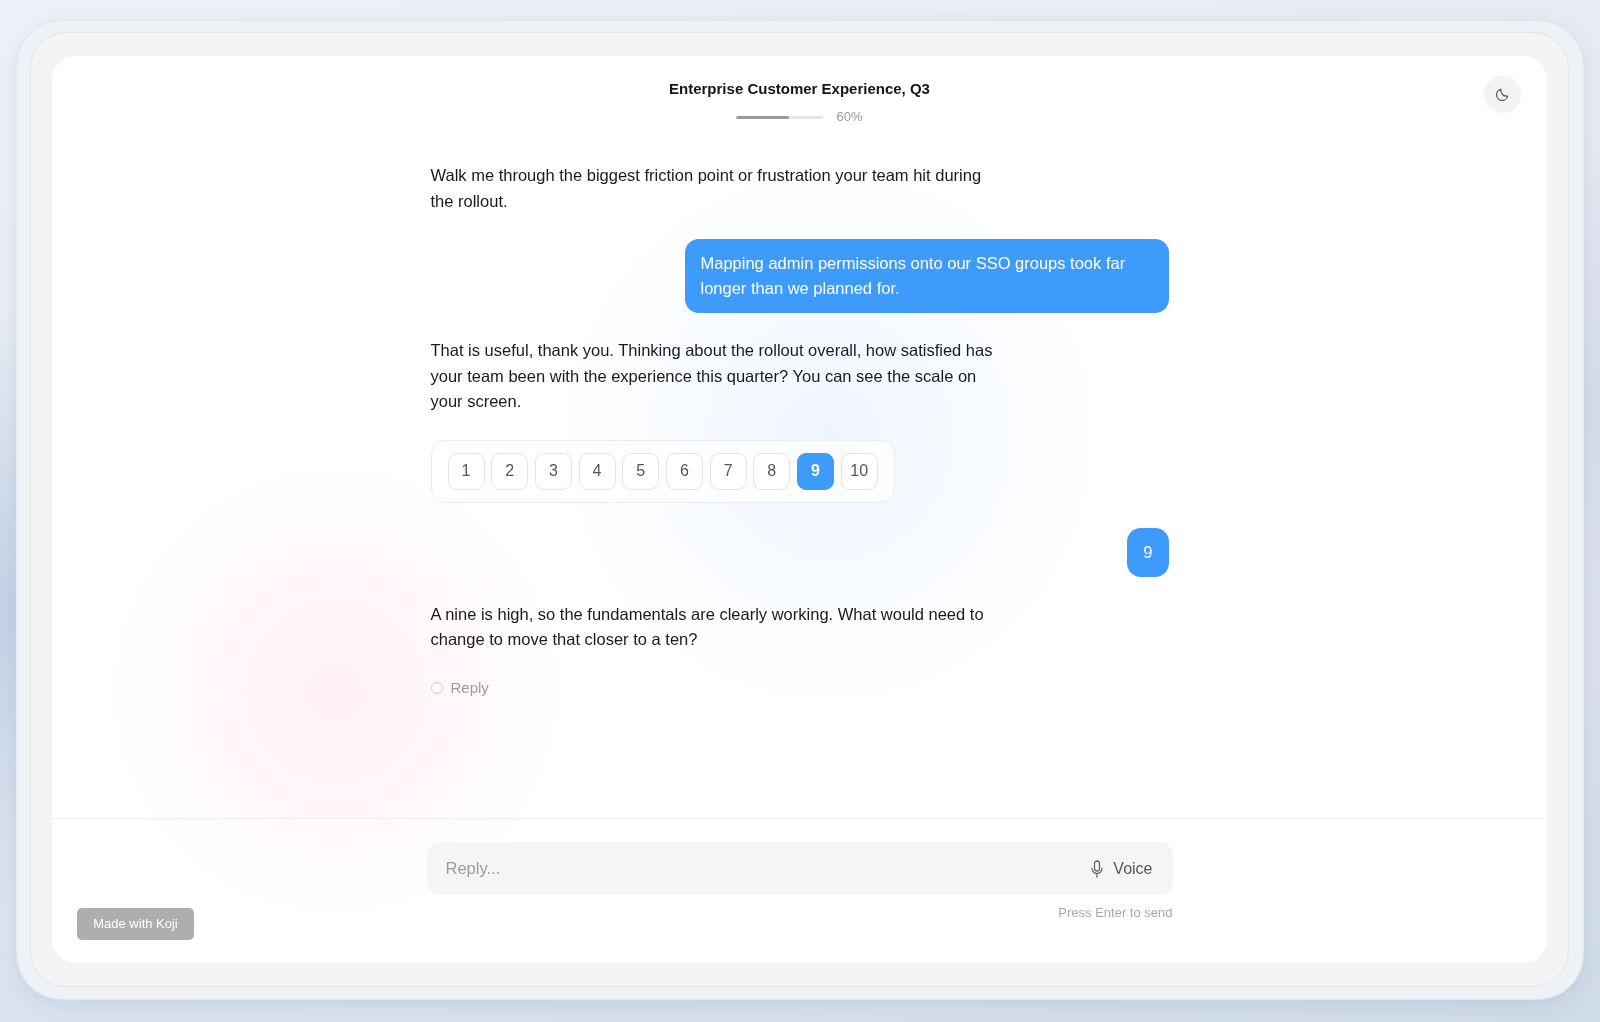  What do you see at coordinates (707, 626) in the screenshot?
I see `assistant-message: A nine is high, so the fundamentals are clearly working. What would need to change to move that closer to a ten?` at bounding box center [707, 626].